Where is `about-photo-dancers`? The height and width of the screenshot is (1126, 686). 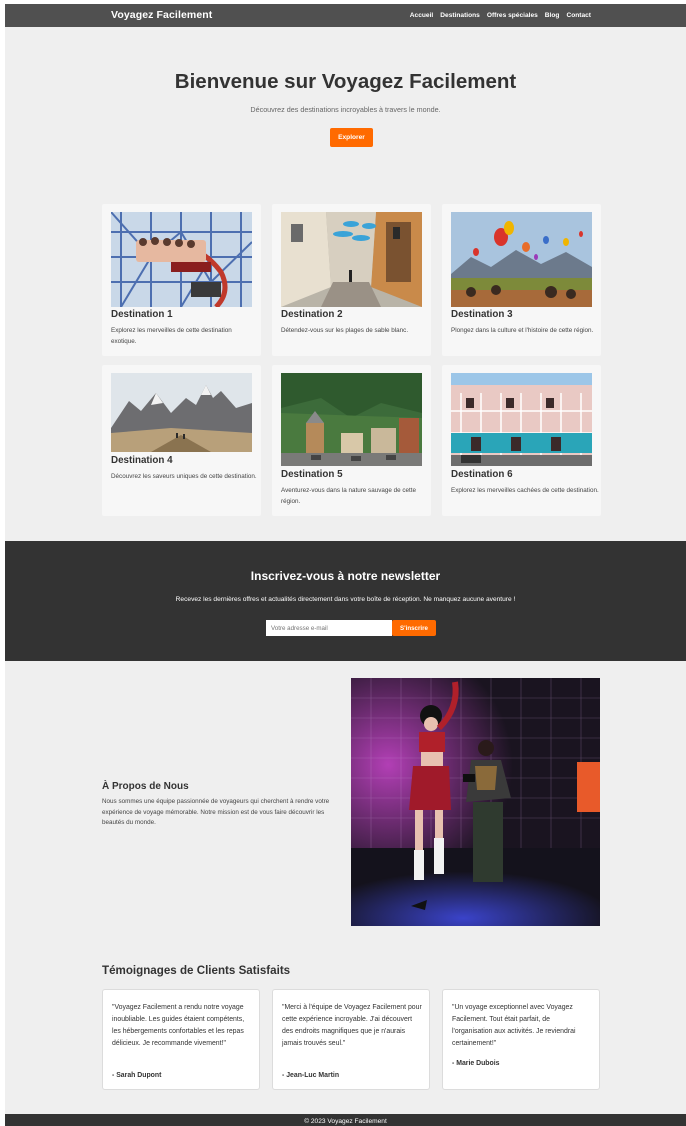
about-photo-dancers is located at coordinates (475, 802).